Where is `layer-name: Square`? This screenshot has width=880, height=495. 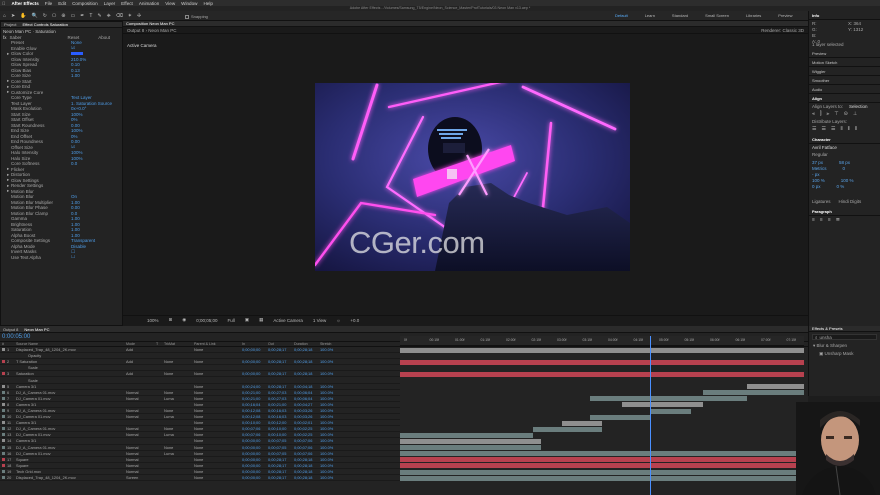
layer-name: Square is located at coordinates (22, 465).